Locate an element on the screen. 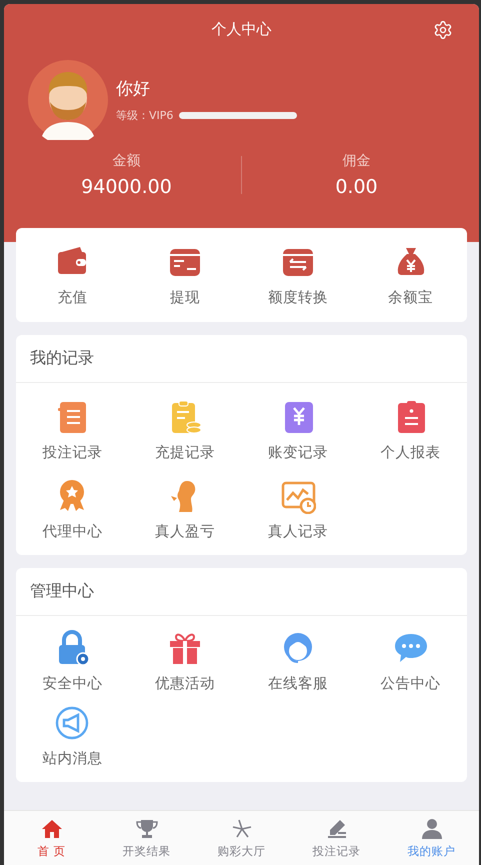 Image resolution: width=481 pixels, height=865 pixels. nav-tab: 投注记录 is located at coordinates (336, 838).